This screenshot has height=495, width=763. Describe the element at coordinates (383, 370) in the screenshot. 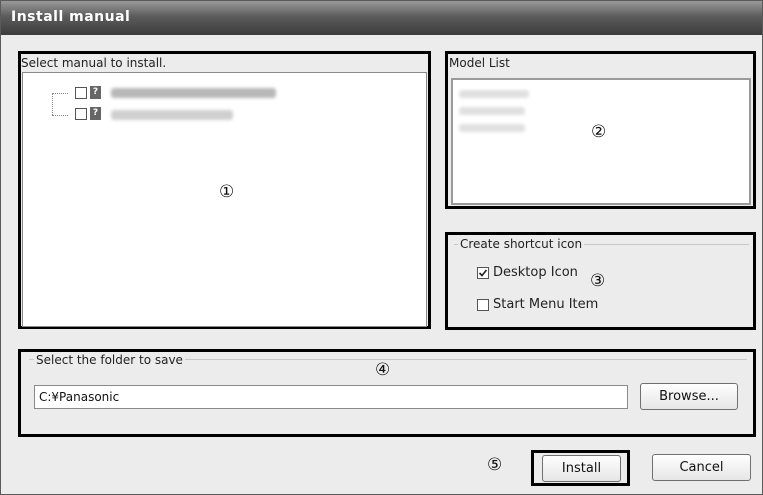

I see `callout-4: ④` at that location.